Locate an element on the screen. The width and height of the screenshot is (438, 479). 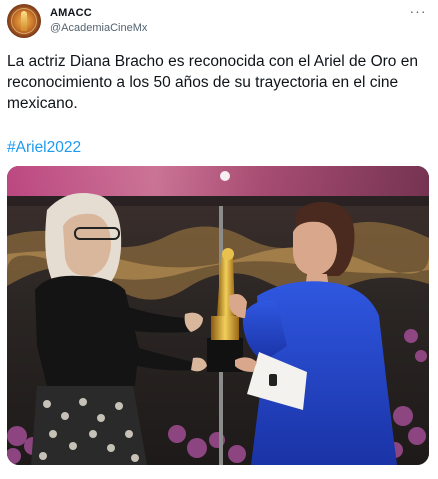
amacc-logo-icon is located at coordinates (24, 21).